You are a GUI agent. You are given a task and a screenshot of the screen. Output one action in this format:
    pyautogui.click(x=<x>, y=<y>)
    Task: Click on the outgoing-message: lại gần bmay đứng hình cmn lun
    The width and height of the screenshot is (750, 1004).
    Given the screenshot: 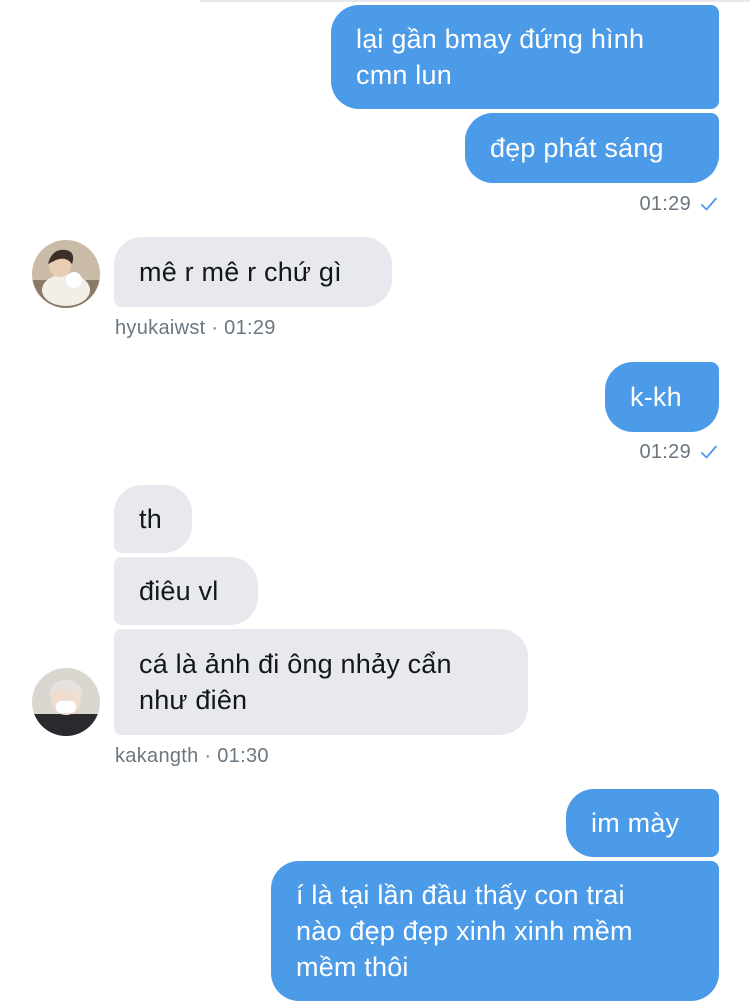 What is the action you would take?
    pyautogui.click(x=525, y=57)
    